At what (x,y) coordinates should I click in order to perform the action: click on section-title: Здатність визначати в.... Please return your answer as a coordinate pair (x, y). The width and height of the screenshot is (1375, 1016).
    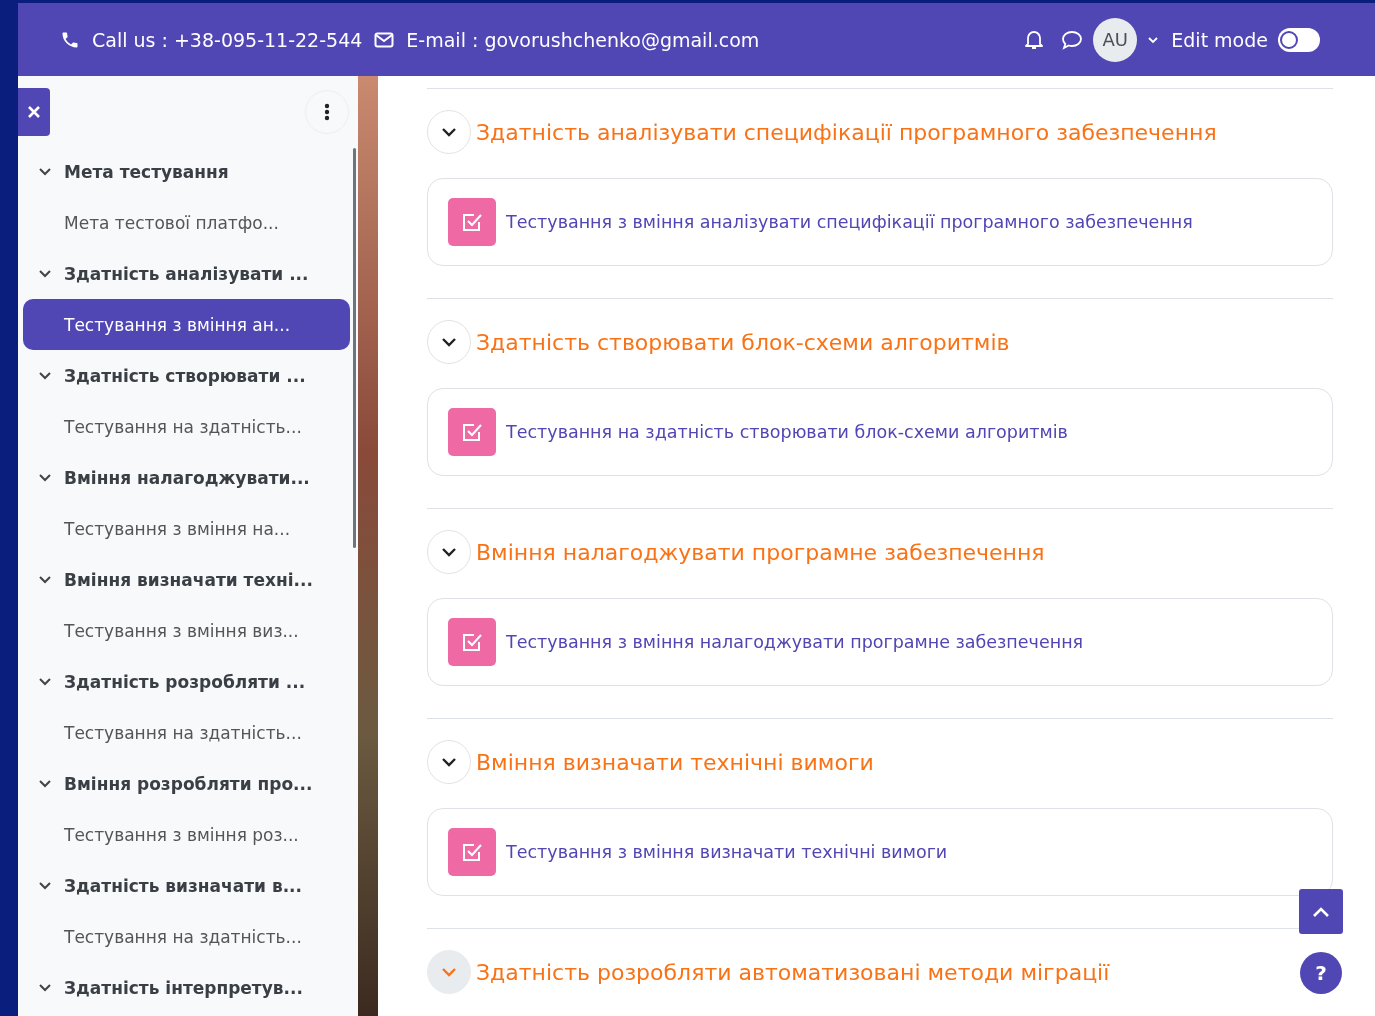
    Looking at the image, I should click on (183, 885).